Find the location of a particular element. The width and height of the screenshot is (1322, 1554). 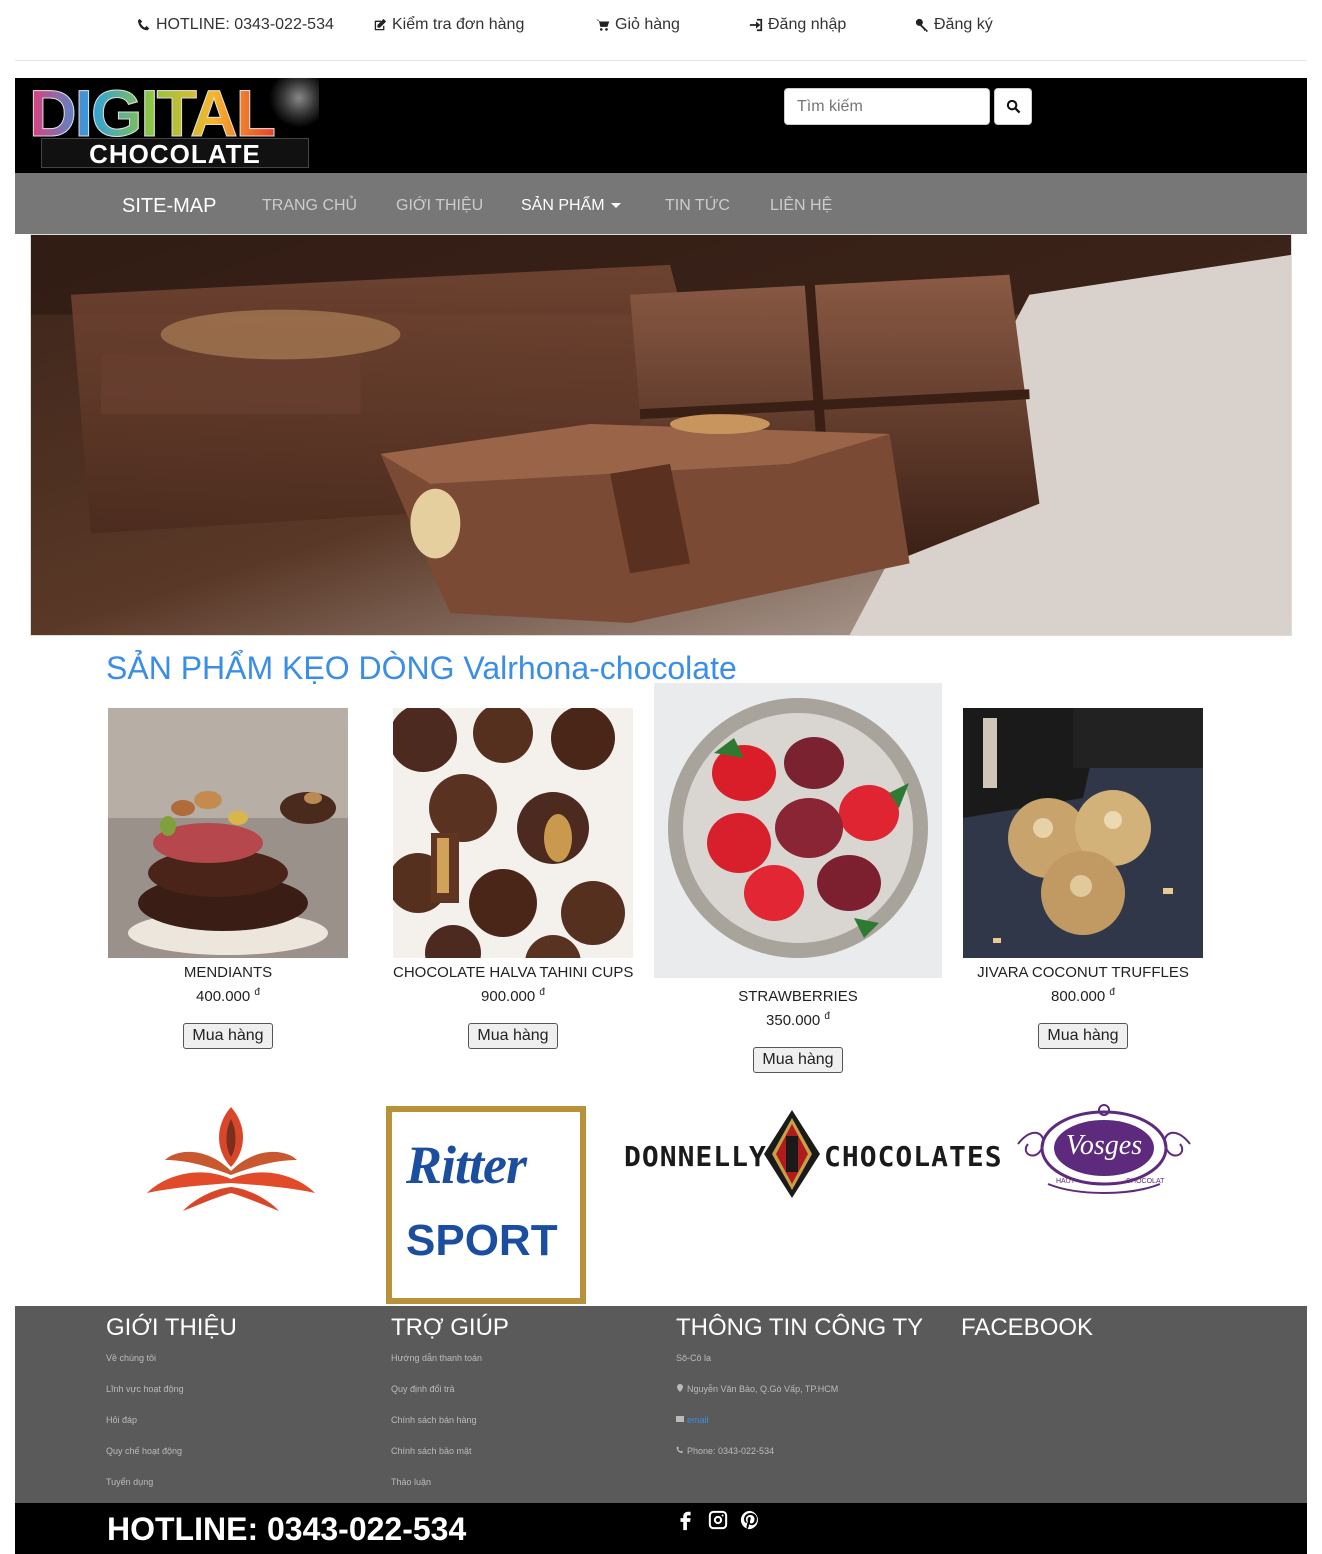

product-price-value: 900.000 is located at coordinates (508, 996).